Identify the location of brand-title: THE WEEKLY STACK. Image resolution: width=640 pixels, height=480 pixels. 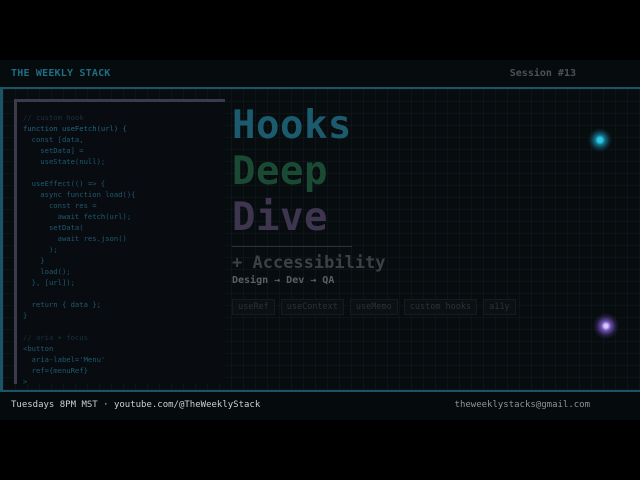
(61, 73).